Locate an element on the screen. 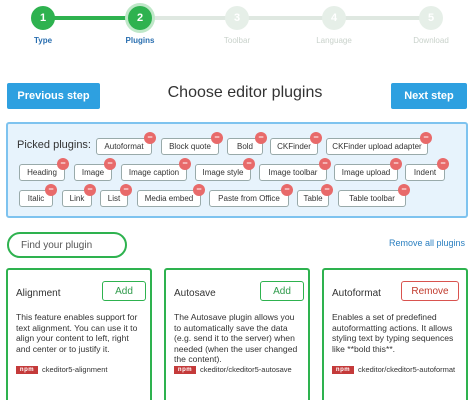 The height and width of the screenshot is (400, 474). plugin-package: npm ckeditor/ckeditor5-autosave is located at coordinates (233, 369).